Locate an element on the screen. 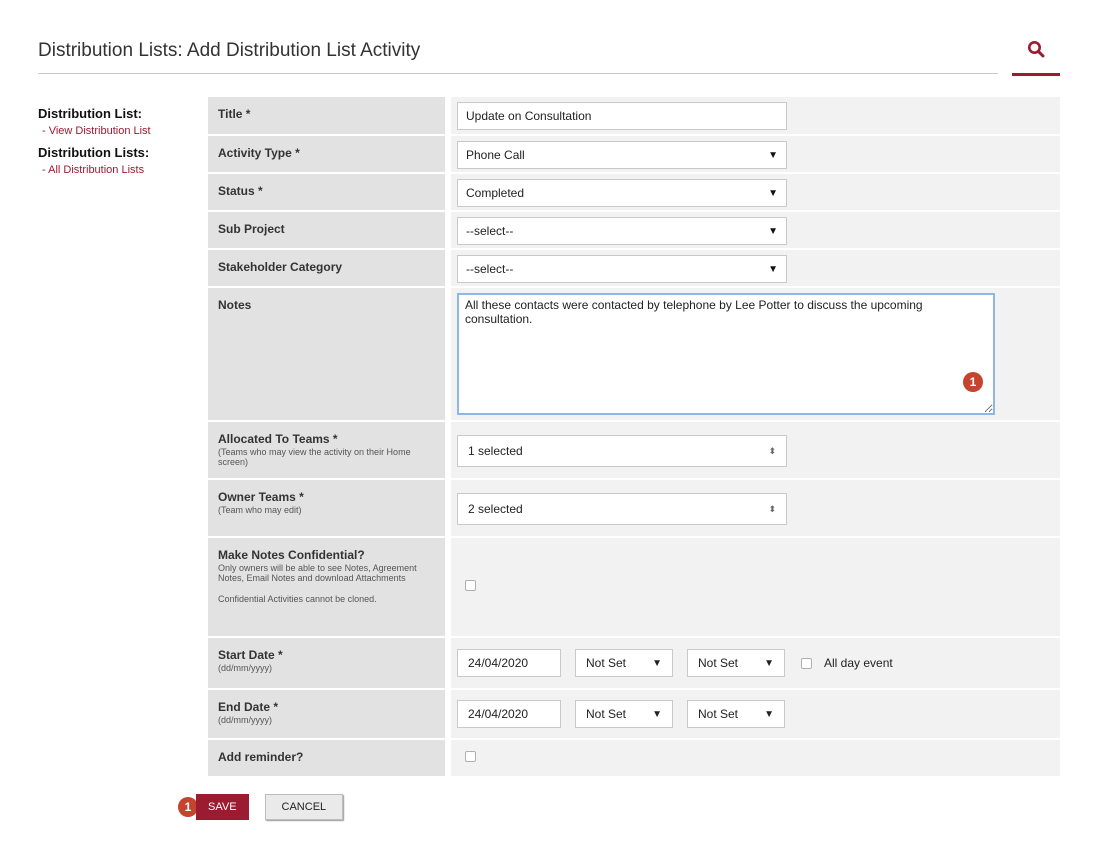 This screenshot has width=1096, height=868. activity-type-value: Phone Call is located at coordinates (495, 155).